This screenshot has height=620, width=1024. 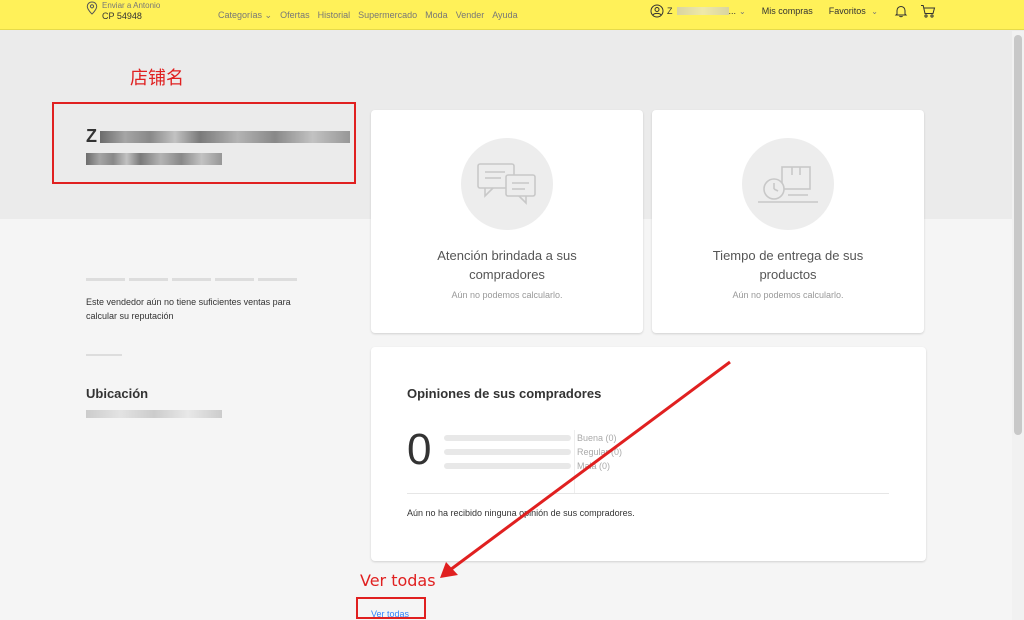 What do you see at coordinates (788, 265) in the screenshot?
I see `metric-title-delivery: Tiempo de entrega de sus productos` at bounding box center [788, 265].